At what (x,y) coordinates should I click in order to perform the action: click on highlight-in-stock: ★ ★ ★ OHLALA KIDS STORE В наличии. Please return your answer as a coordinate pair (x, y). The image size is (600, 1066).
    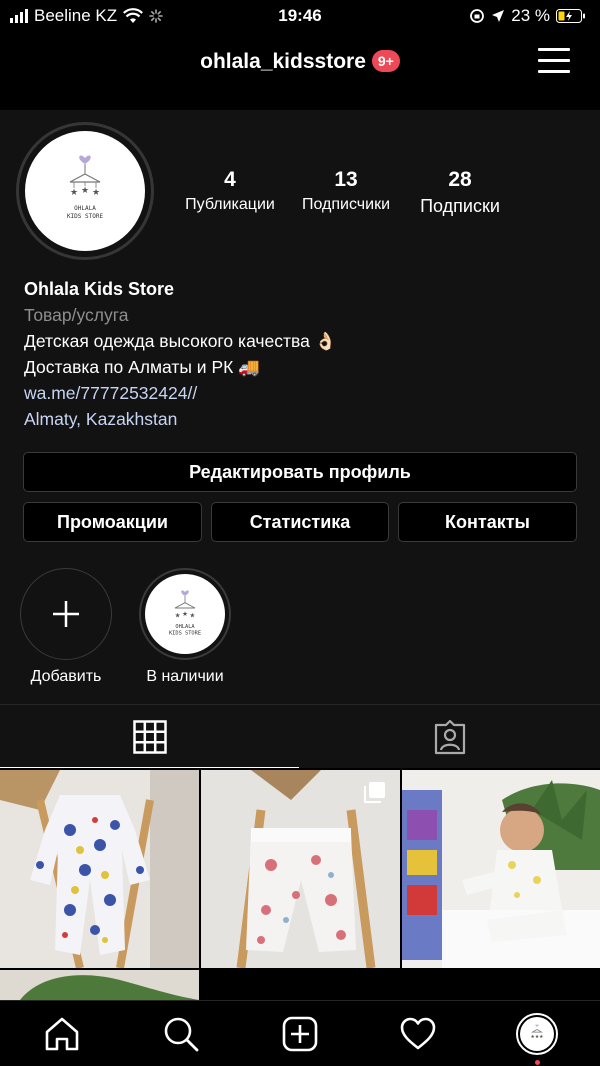
    Looking at the image, I should click on (185, 627).